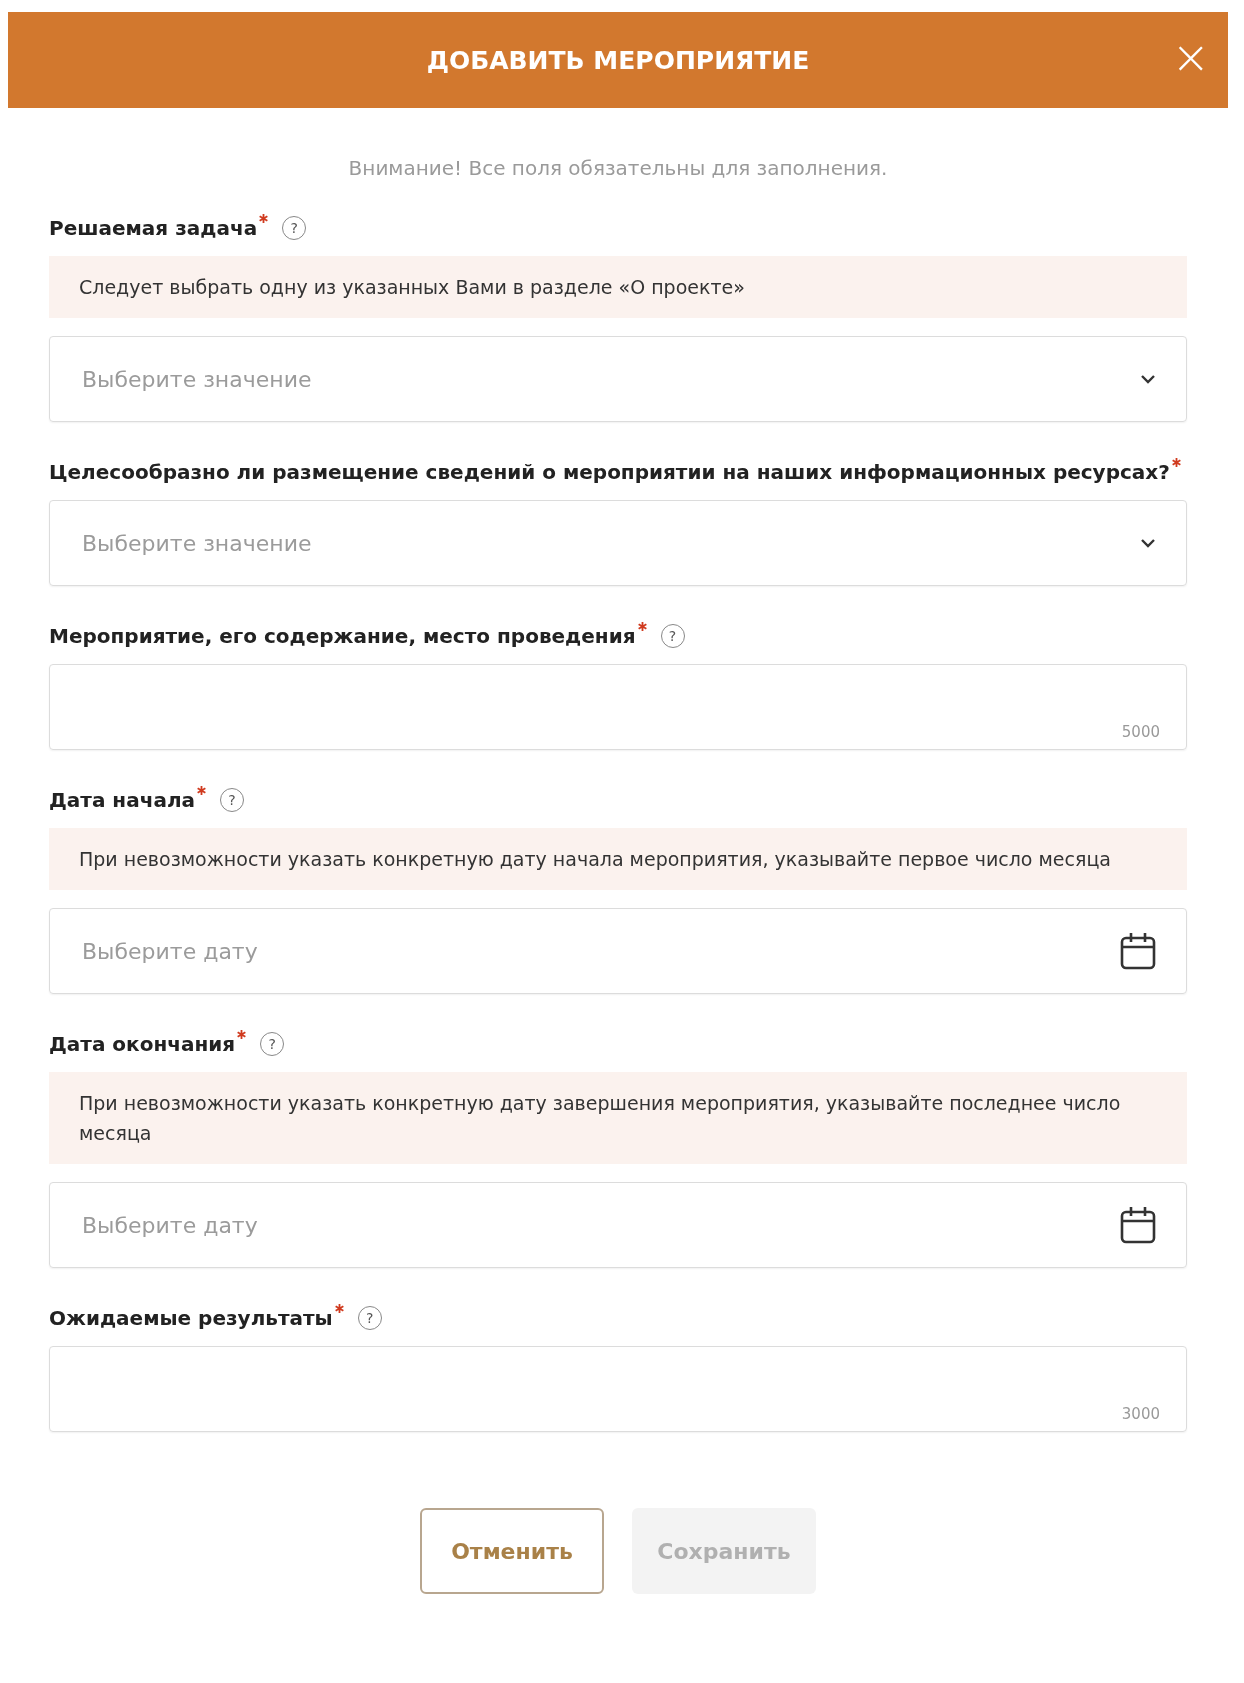 This screenshot has height=1683, width=1244. Describe the element at coordinates (618, 1118) in the screenshot. I see `hint-text: При невозможности указать конкретную дату завершения мероприятия, указывайте последнее число месяца` at that location.